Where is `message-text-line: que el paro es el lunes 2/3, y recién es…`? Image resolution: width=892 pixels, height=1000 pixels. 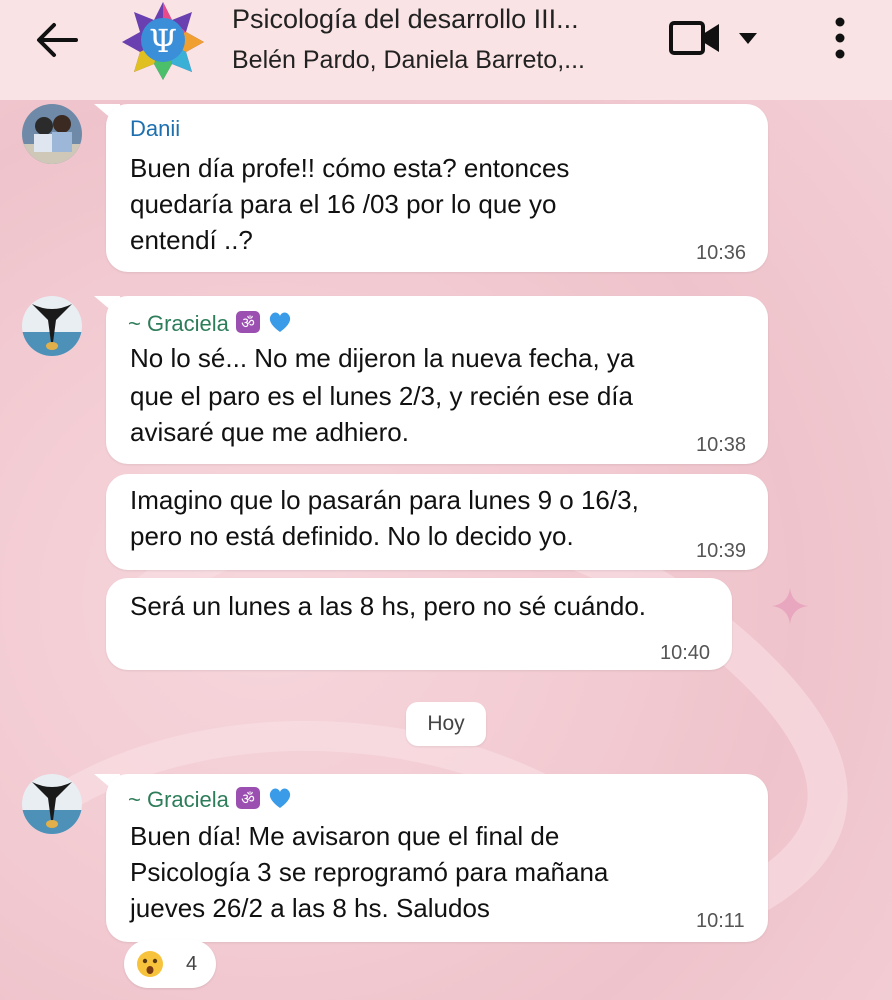 message-text-line: que el paro es el lunes 2/3, y recién es… is located at coordinates (381, 396).